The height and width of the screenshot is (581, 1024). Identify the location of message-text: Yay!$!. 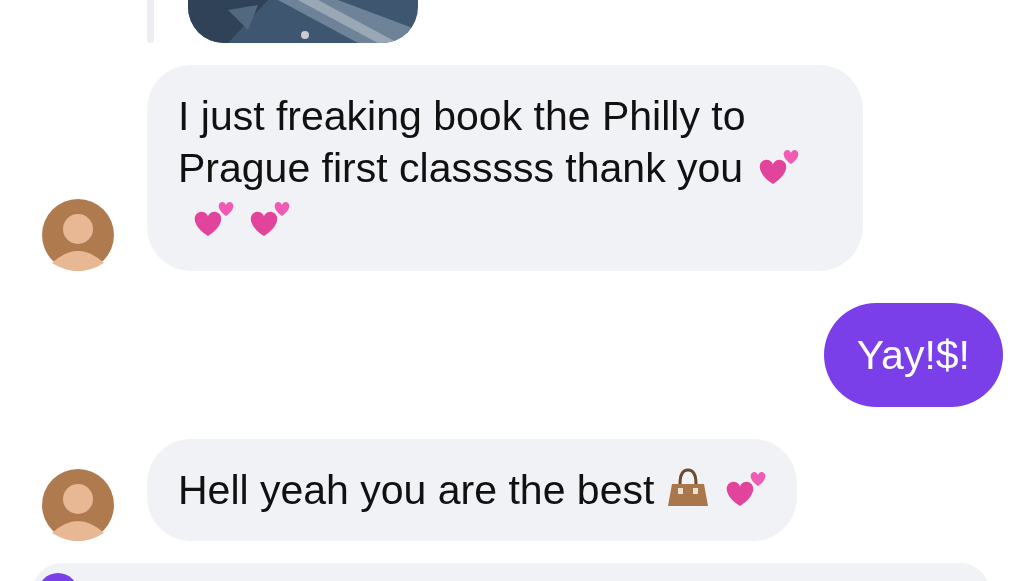
(913, 355).